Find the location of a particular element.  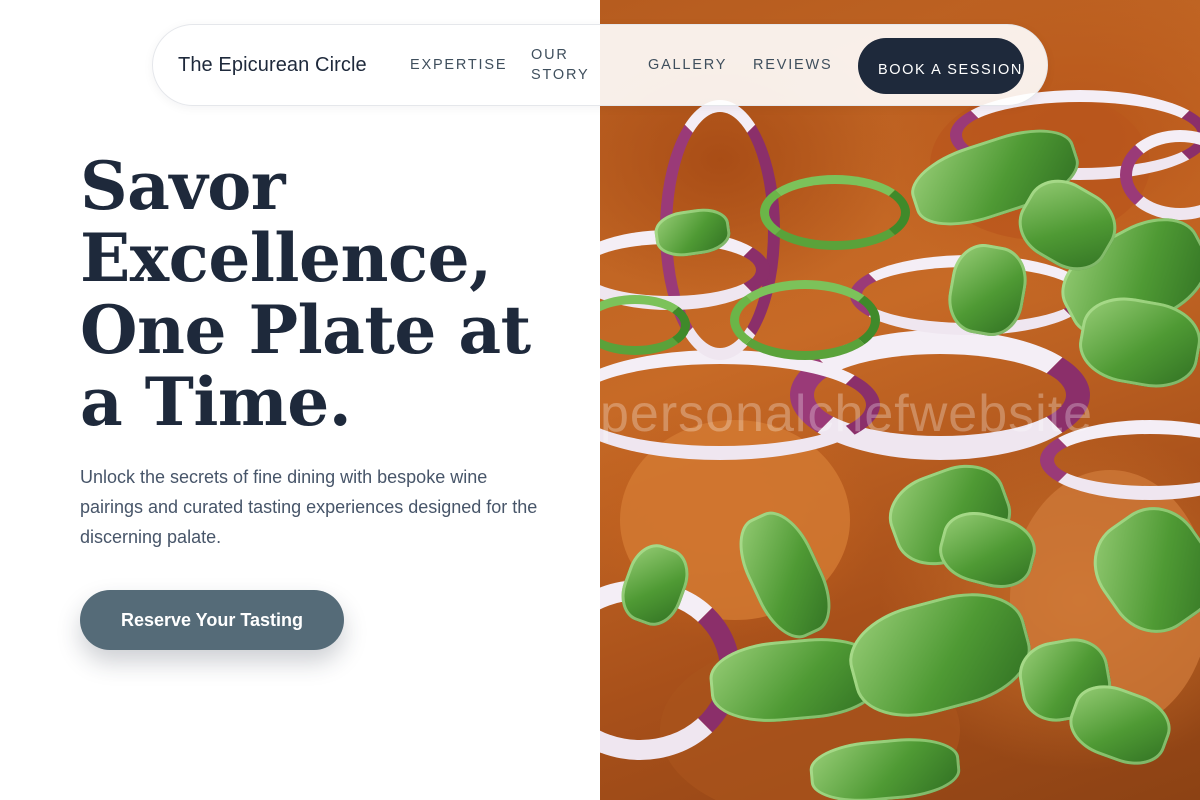

nav-link-expertise: EXPERTISE is located at coordinates (458, 65).